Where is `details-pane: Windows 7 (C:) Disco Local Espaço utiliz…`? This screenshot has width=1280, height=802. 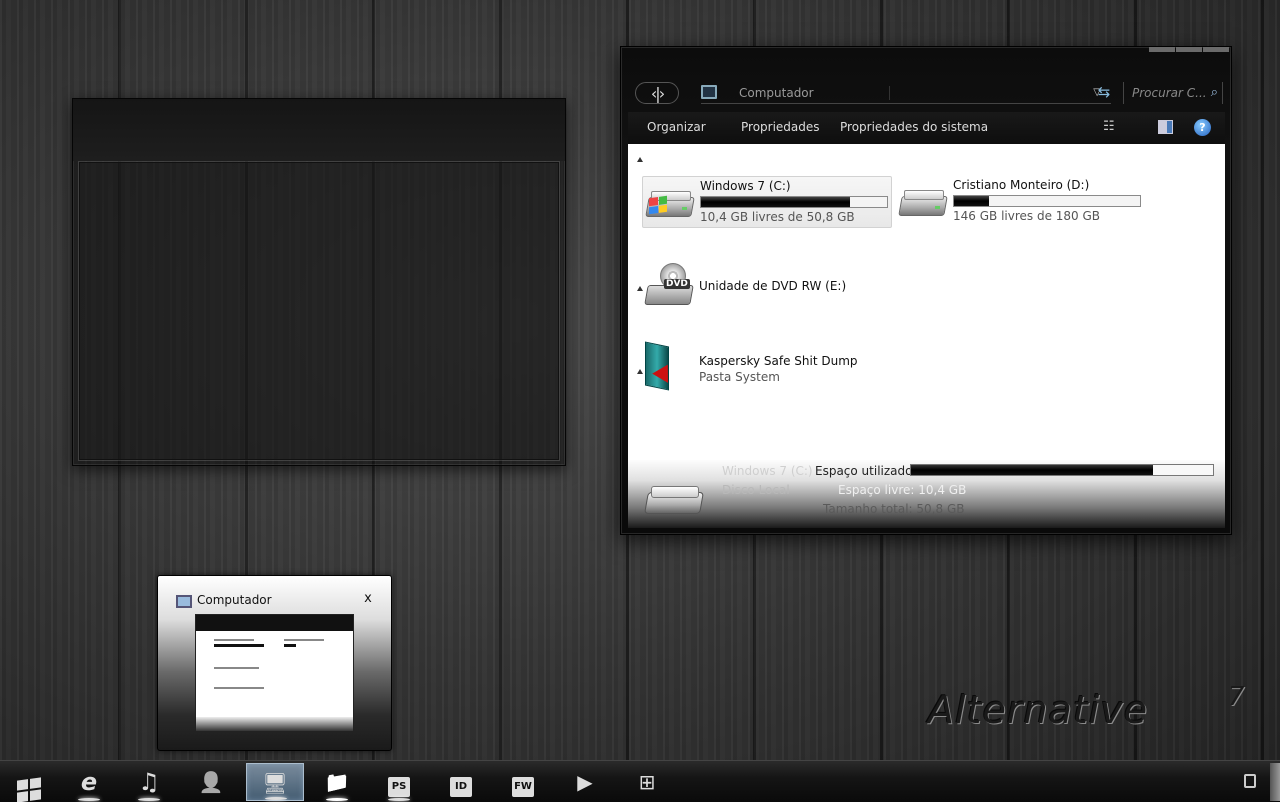 details-pane: Windows 7 (C:) Disco Local Espaço utiliz… is located at coordinates (926, 494).